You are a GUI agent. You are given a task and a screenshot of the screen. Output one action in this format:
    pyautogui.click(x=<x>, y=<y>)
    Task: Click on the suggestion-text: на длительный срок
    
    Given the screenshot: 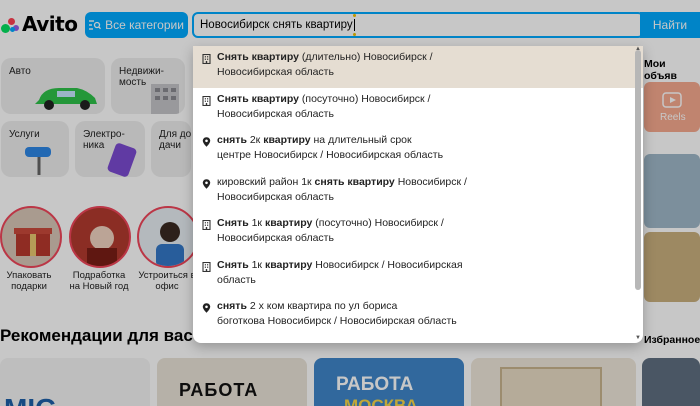 What is the action you would take?
    pyautogui.click(x=361, y=140)
    